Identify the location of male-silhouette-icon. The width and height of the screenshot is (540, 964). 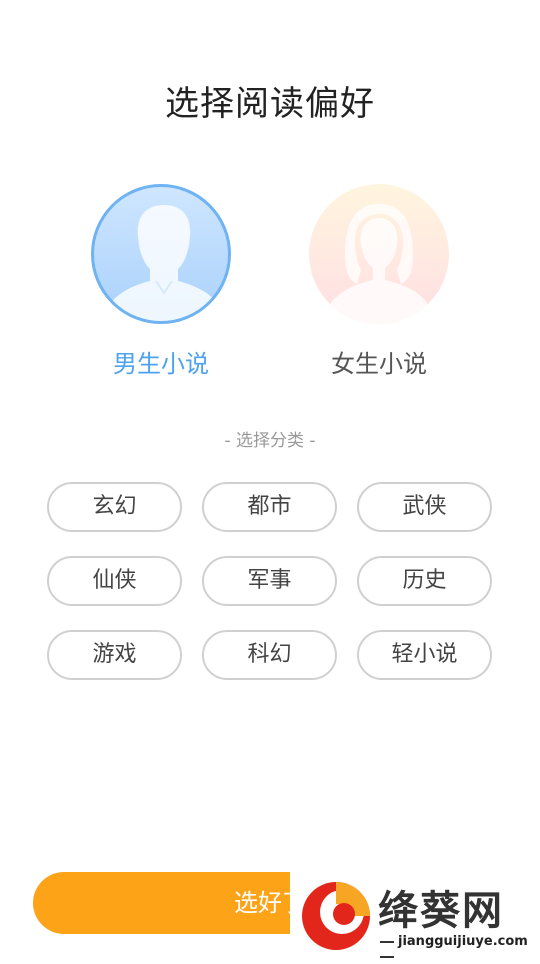
(164, 263).